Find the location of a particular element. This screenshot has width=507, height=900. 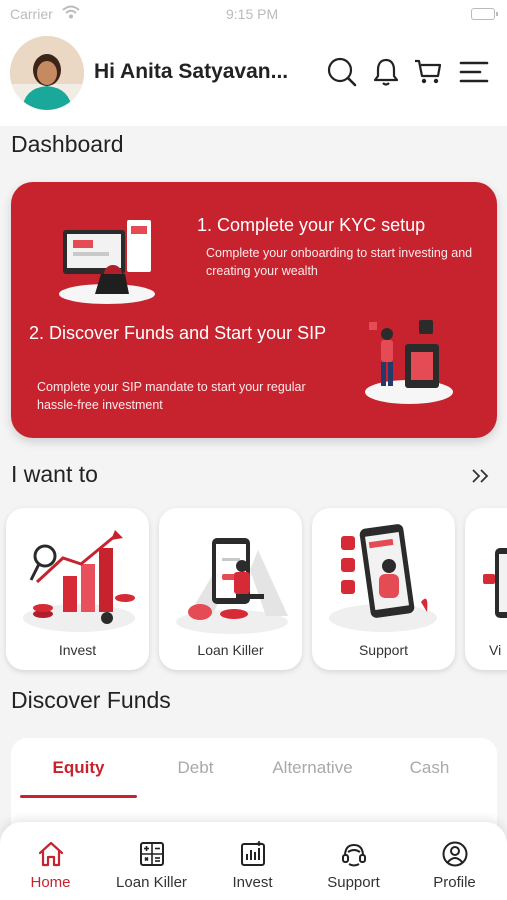

i-want-to-title: I want to is located at coordinates (54, 474).